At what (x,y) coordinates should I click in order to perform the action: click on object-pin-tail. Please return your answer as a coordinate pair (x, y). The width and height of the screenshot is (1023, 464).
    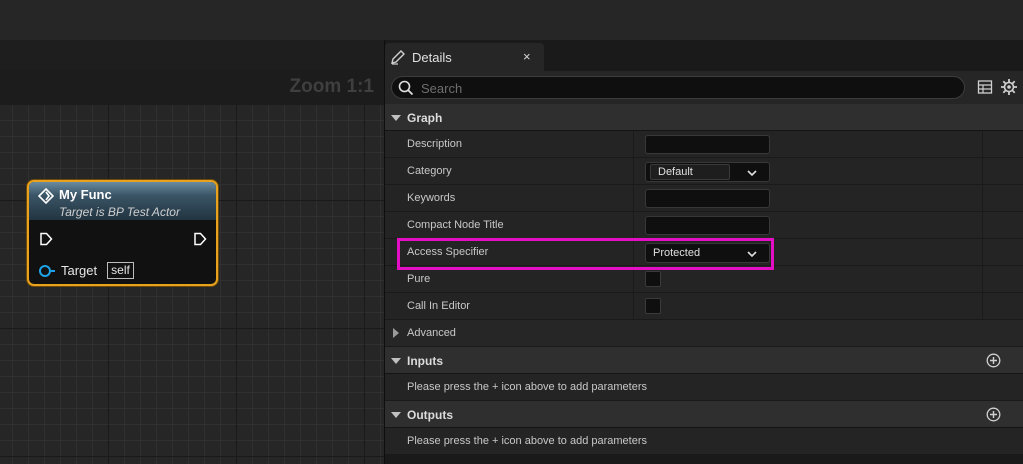
    Looking at the image, I should click on (53, 270).